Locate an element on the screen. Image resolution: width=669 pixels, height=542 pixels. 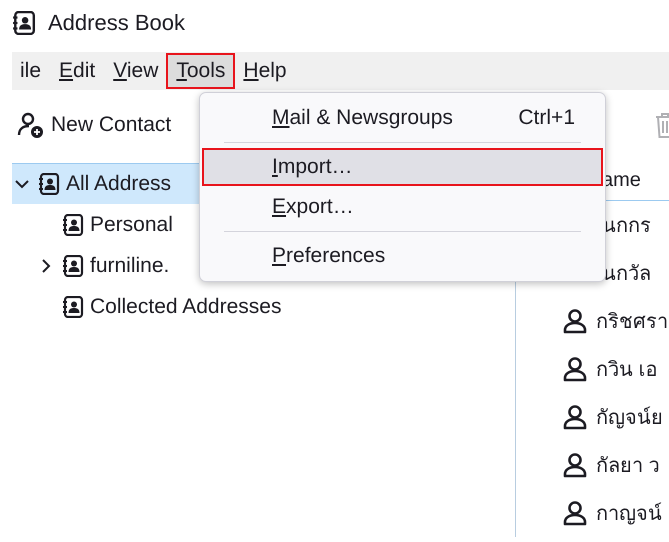
contact-name: กัญจน์ย is located at coordinates (629, 418).